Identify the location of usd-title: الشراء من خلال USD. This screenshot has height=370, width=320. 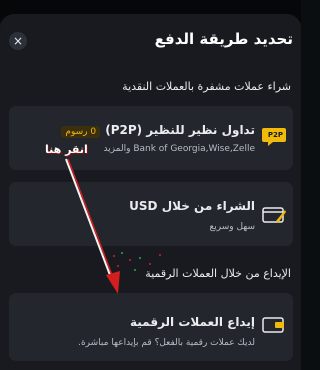
(192, 206).